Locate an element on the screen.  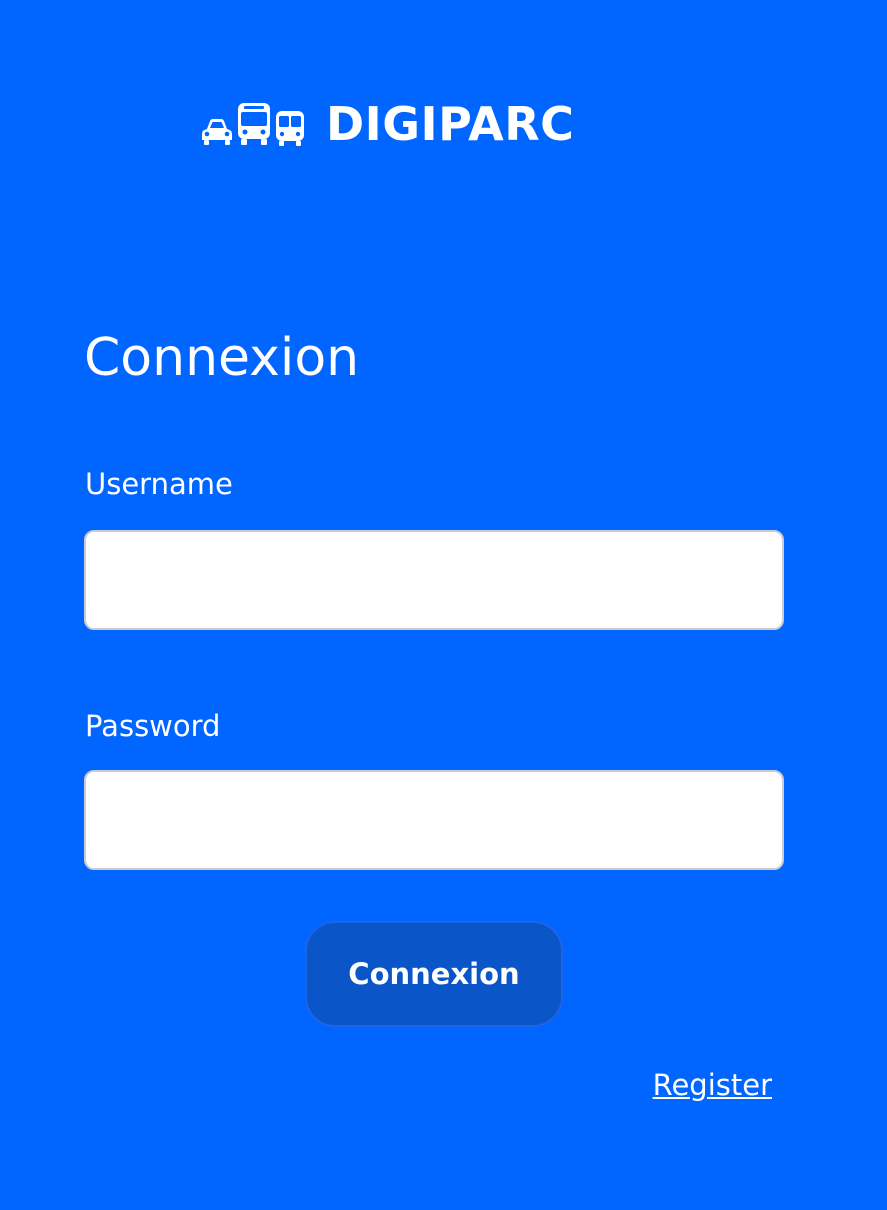
brand-logo: DIGIPARC is located at coordinates (387, 124).